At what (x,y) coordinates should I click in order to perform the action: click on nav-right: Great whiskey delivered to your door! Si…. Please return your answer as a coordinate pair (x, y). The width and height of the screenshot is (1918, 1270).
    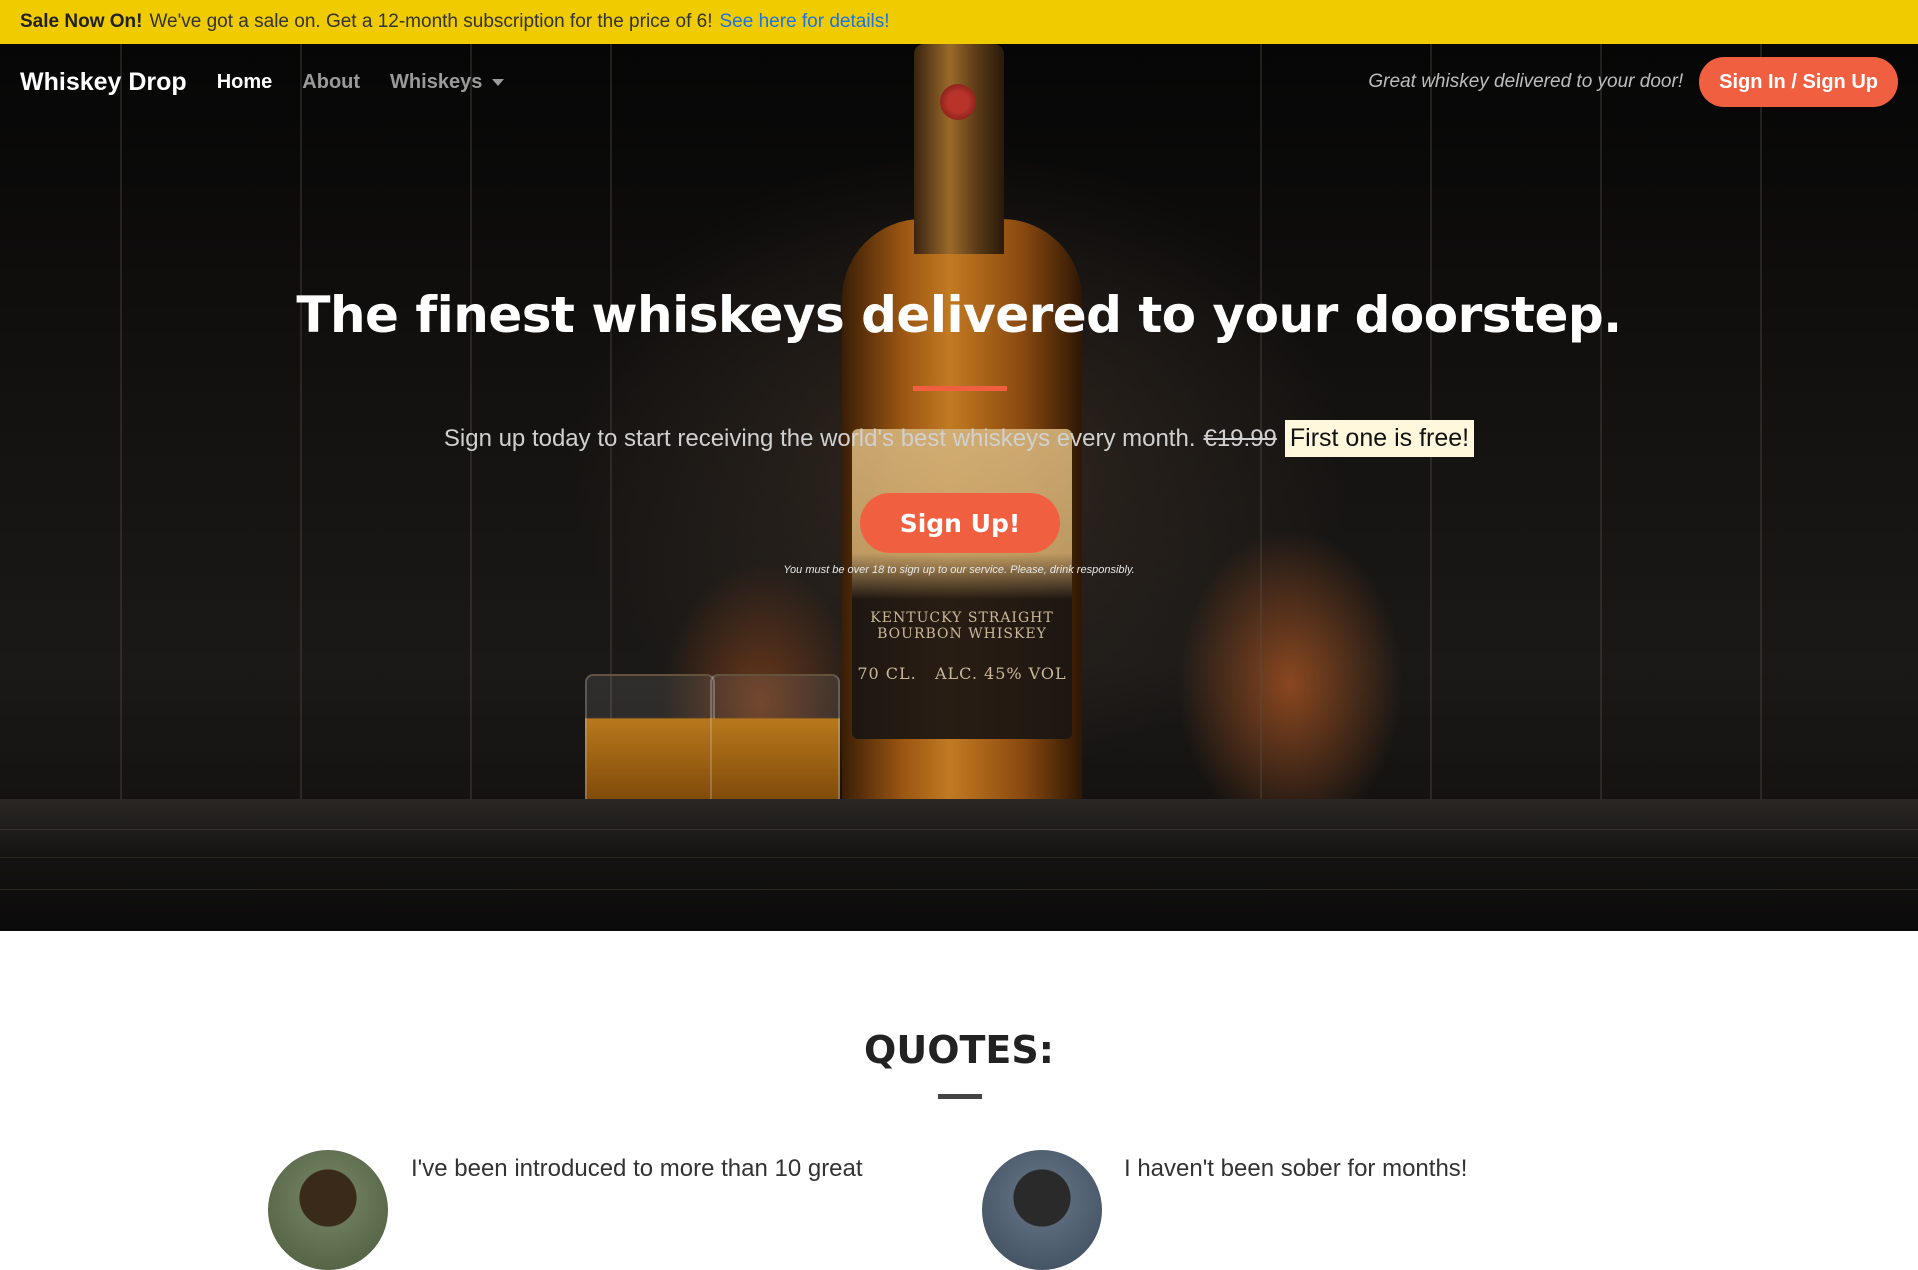
    Looking at the image, I should click on (1633, 82).